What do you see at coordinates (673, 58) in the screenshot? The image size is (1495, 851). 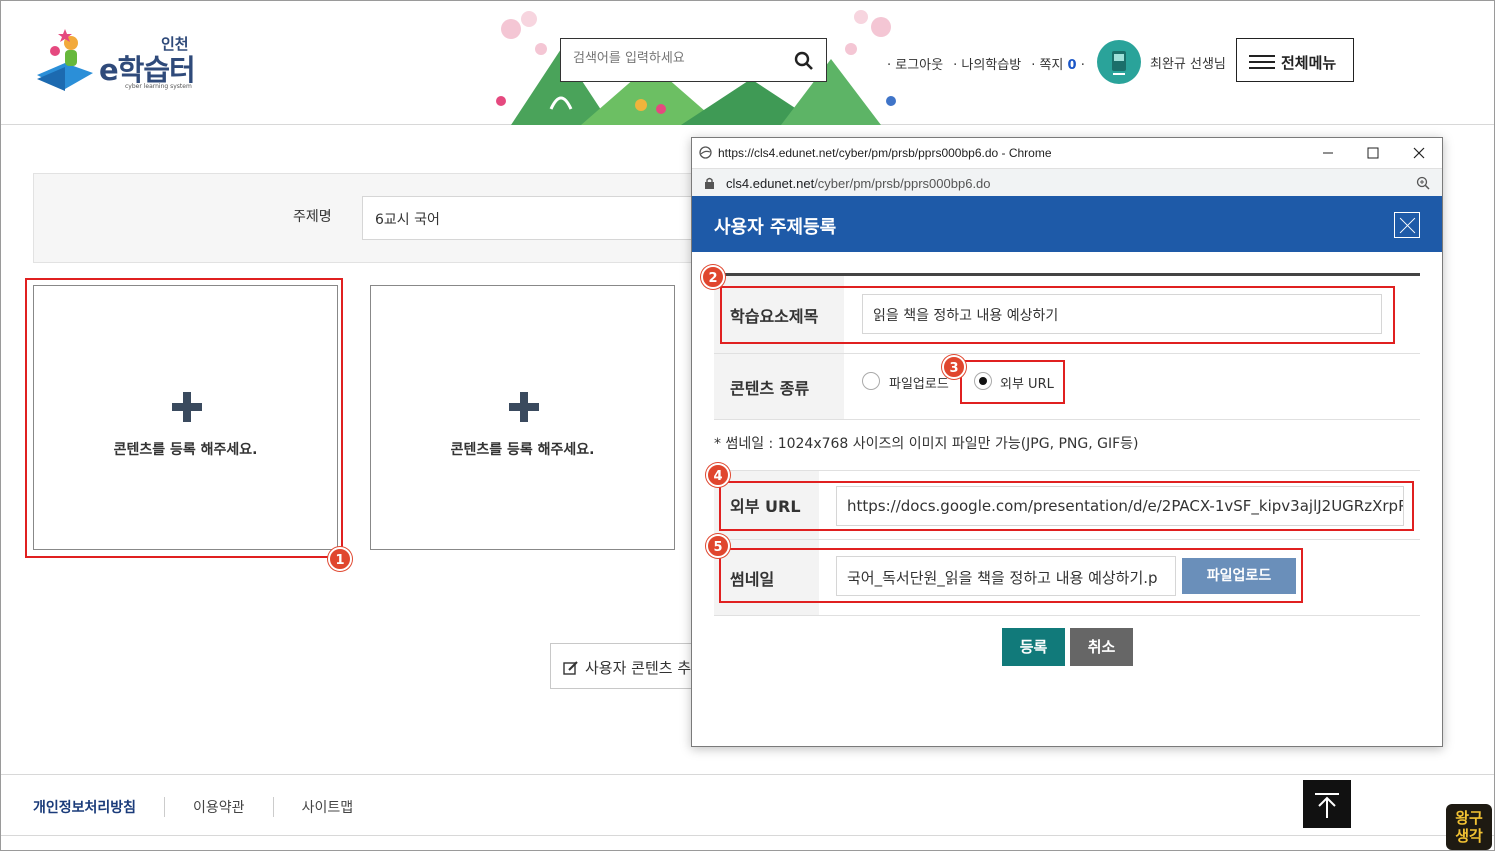 I see `search-input` at bounding box center [673, 58].